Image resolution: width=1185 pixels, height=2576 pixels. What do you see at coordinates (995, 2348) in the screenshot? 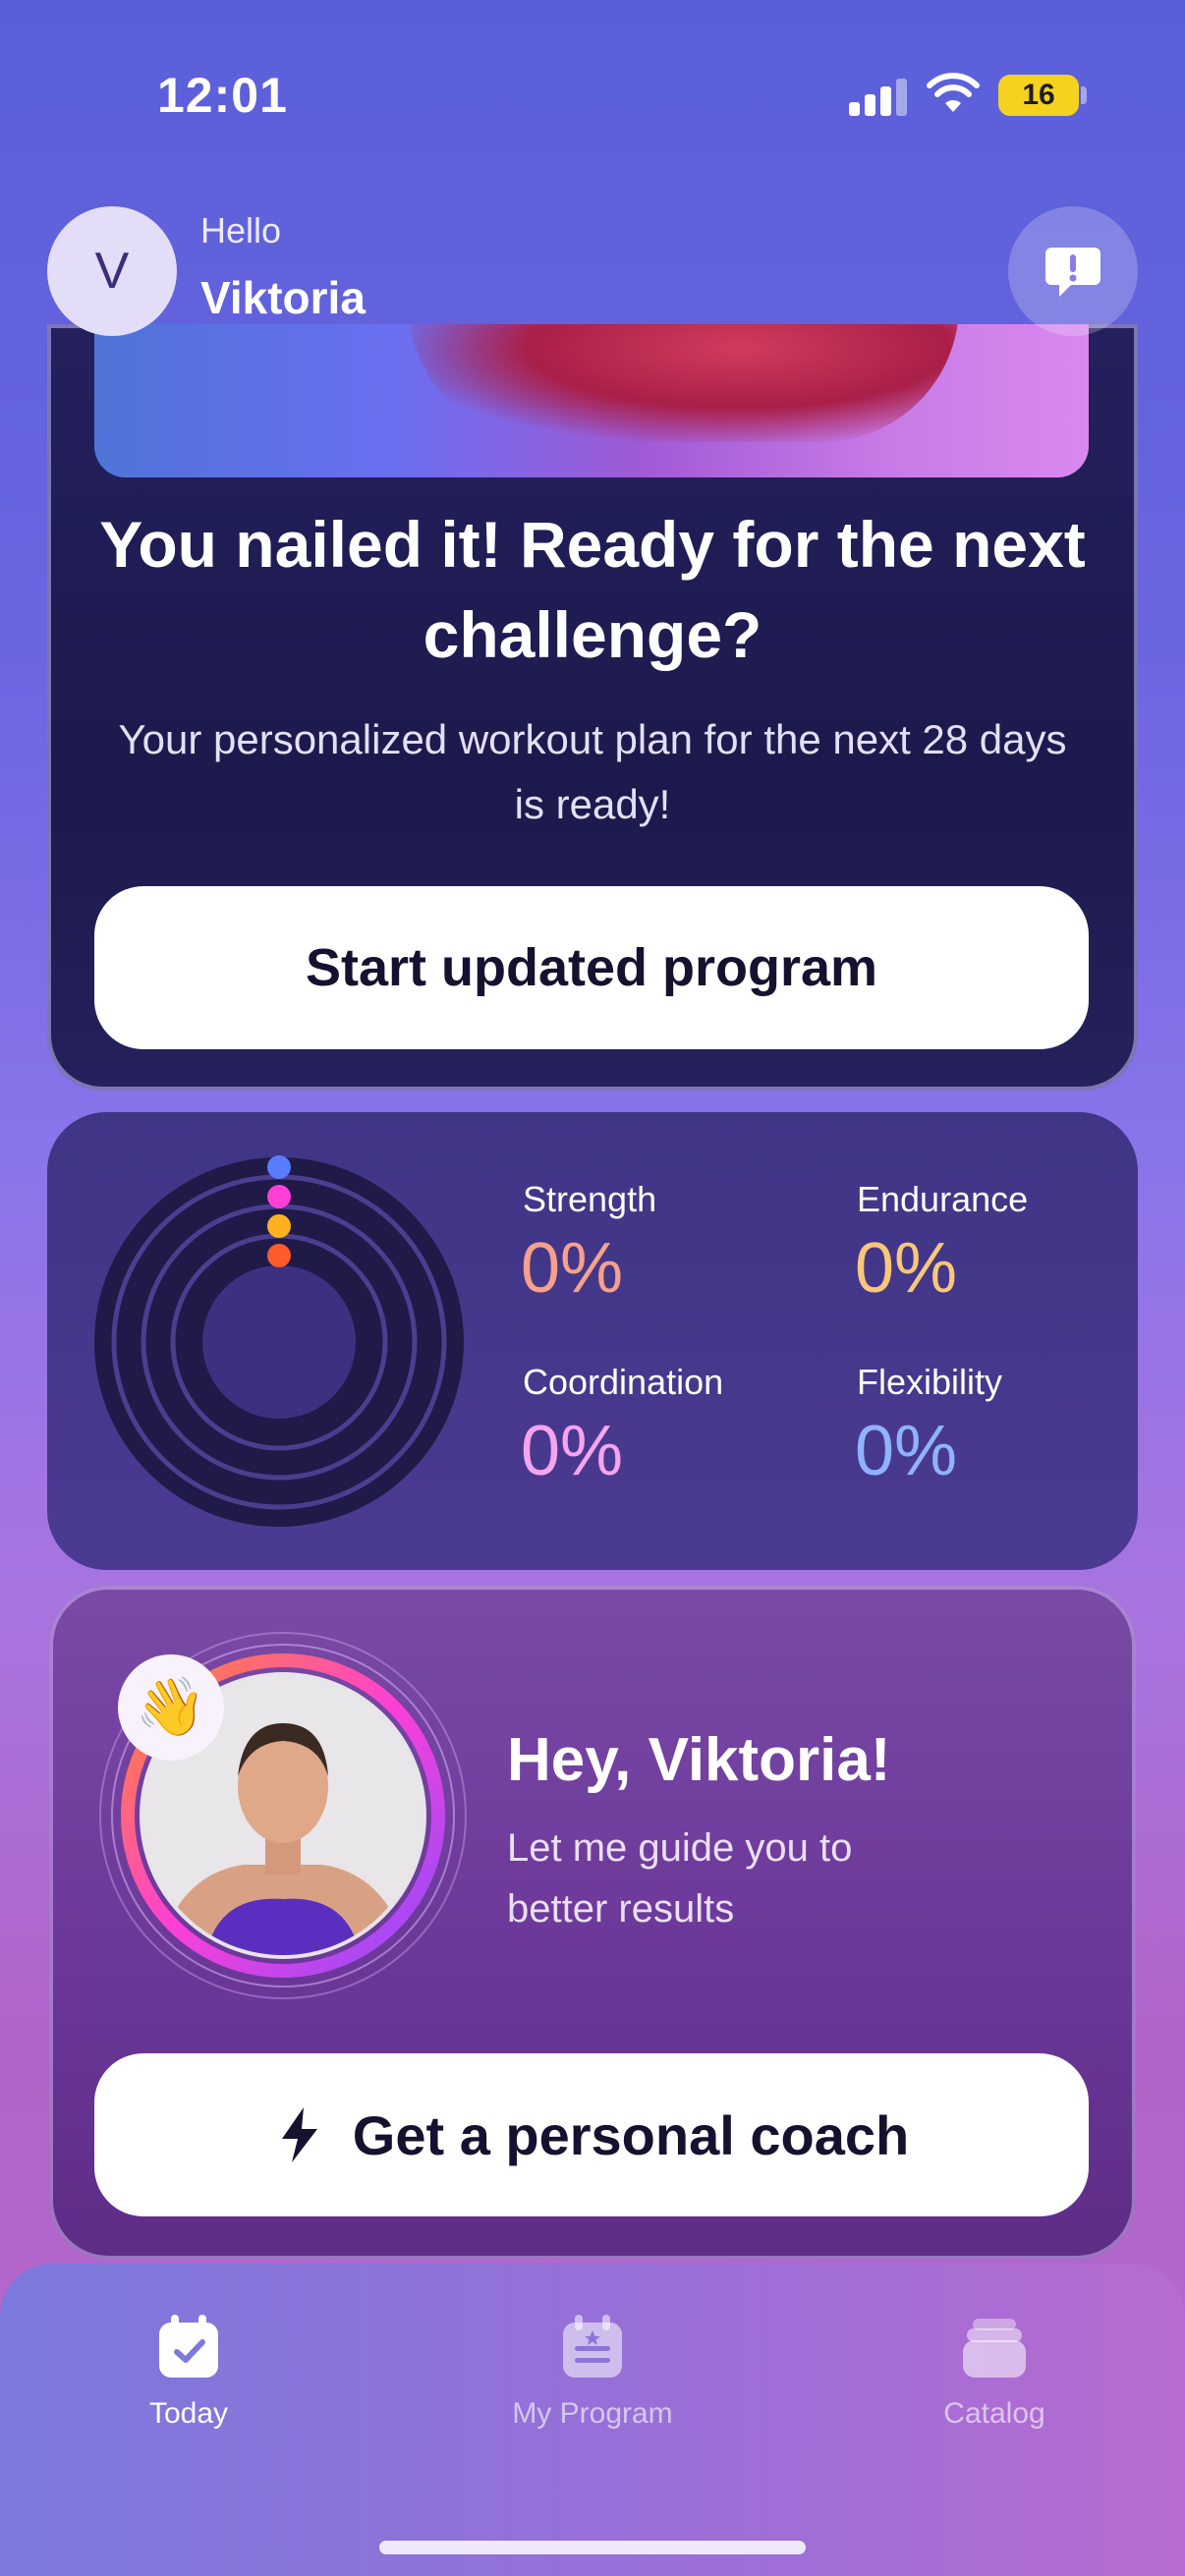
I see `catalog-stack-icon` at bounding box center [995, 2348].